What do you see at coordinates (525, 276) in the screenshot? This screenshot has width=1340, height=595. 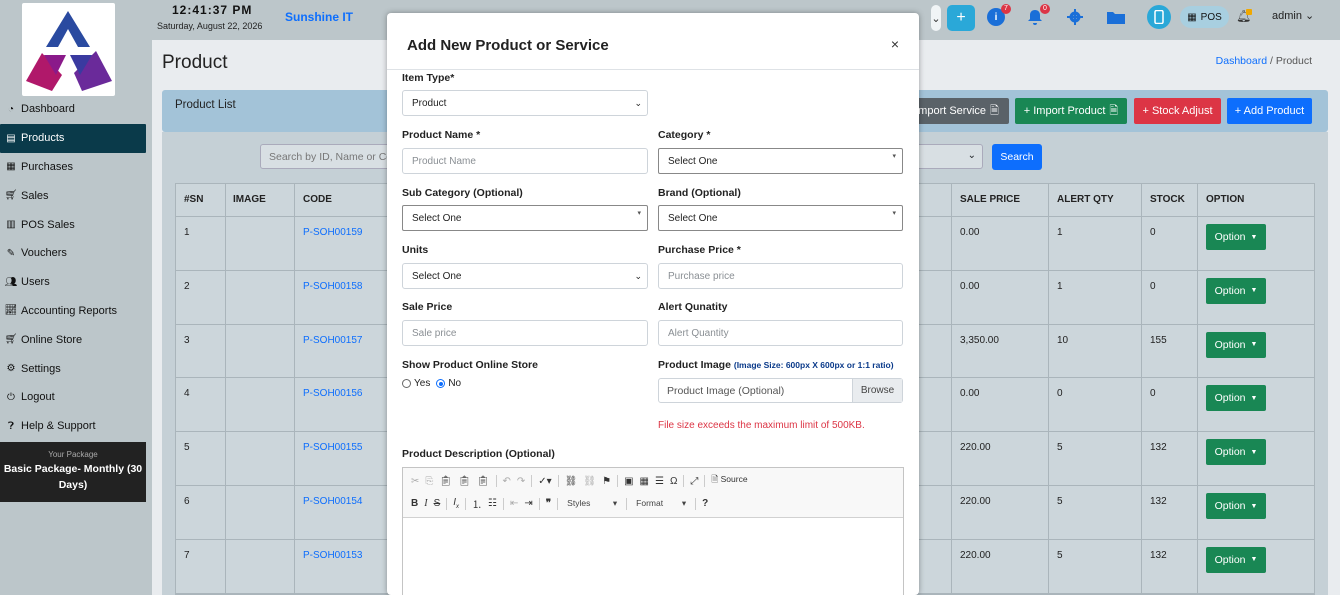 I see `units-select: Select One ⌄` at bounding box center [525, 276].